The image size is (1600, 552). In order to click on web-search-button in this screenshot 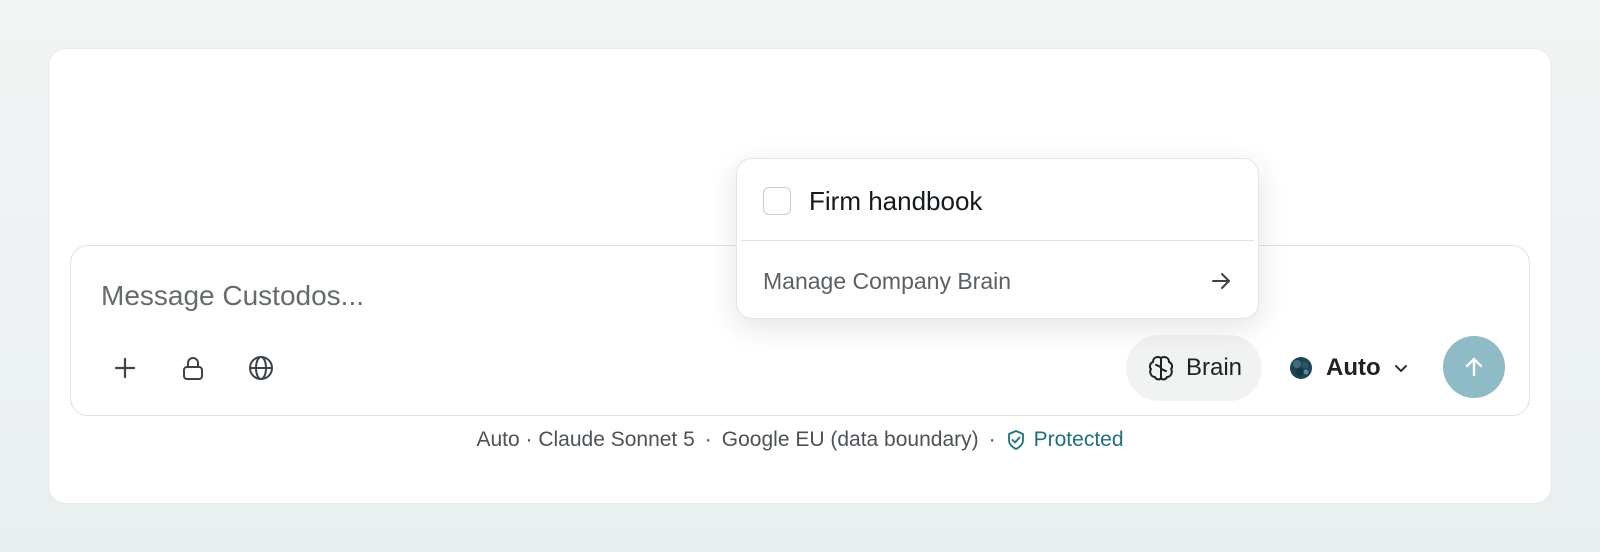, I will do `click(261, 368)`.